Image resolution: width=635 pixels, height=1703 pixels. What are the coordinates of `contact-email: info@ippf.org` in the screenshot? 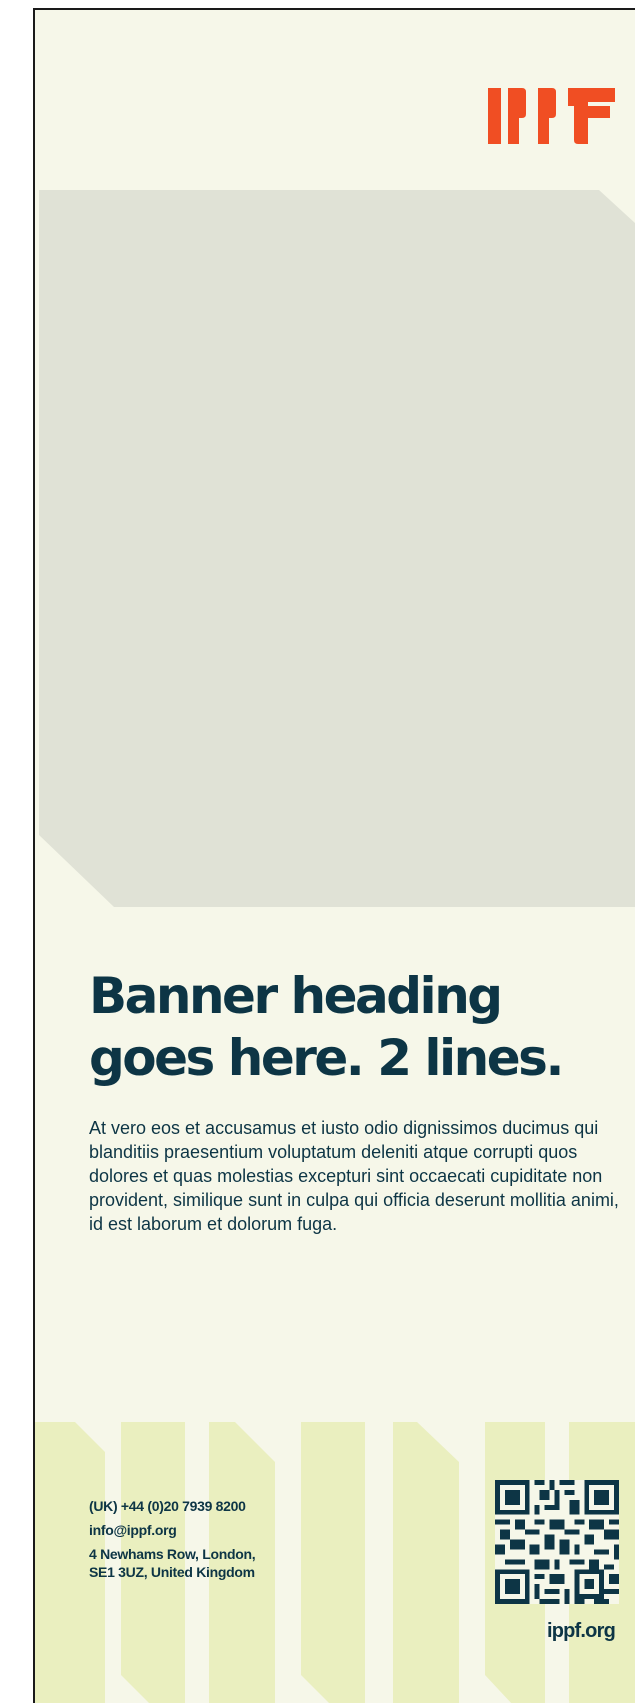 It's located at (172, 1530).